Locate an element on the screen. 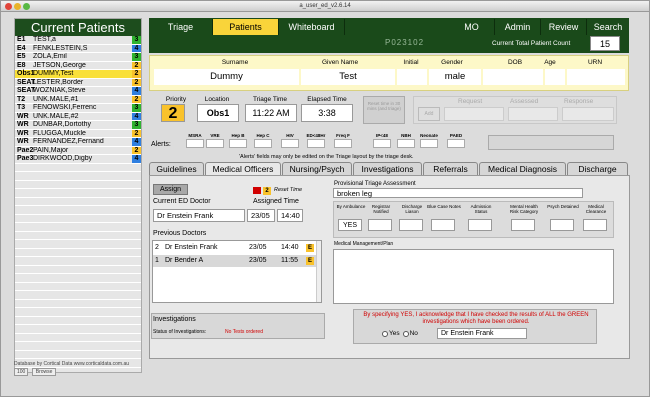 Image resolution: width=650 pixels, height=397 pixels. patient-row: WR FLUGGA,Muckle 2 is located at coordinates (78, 133).